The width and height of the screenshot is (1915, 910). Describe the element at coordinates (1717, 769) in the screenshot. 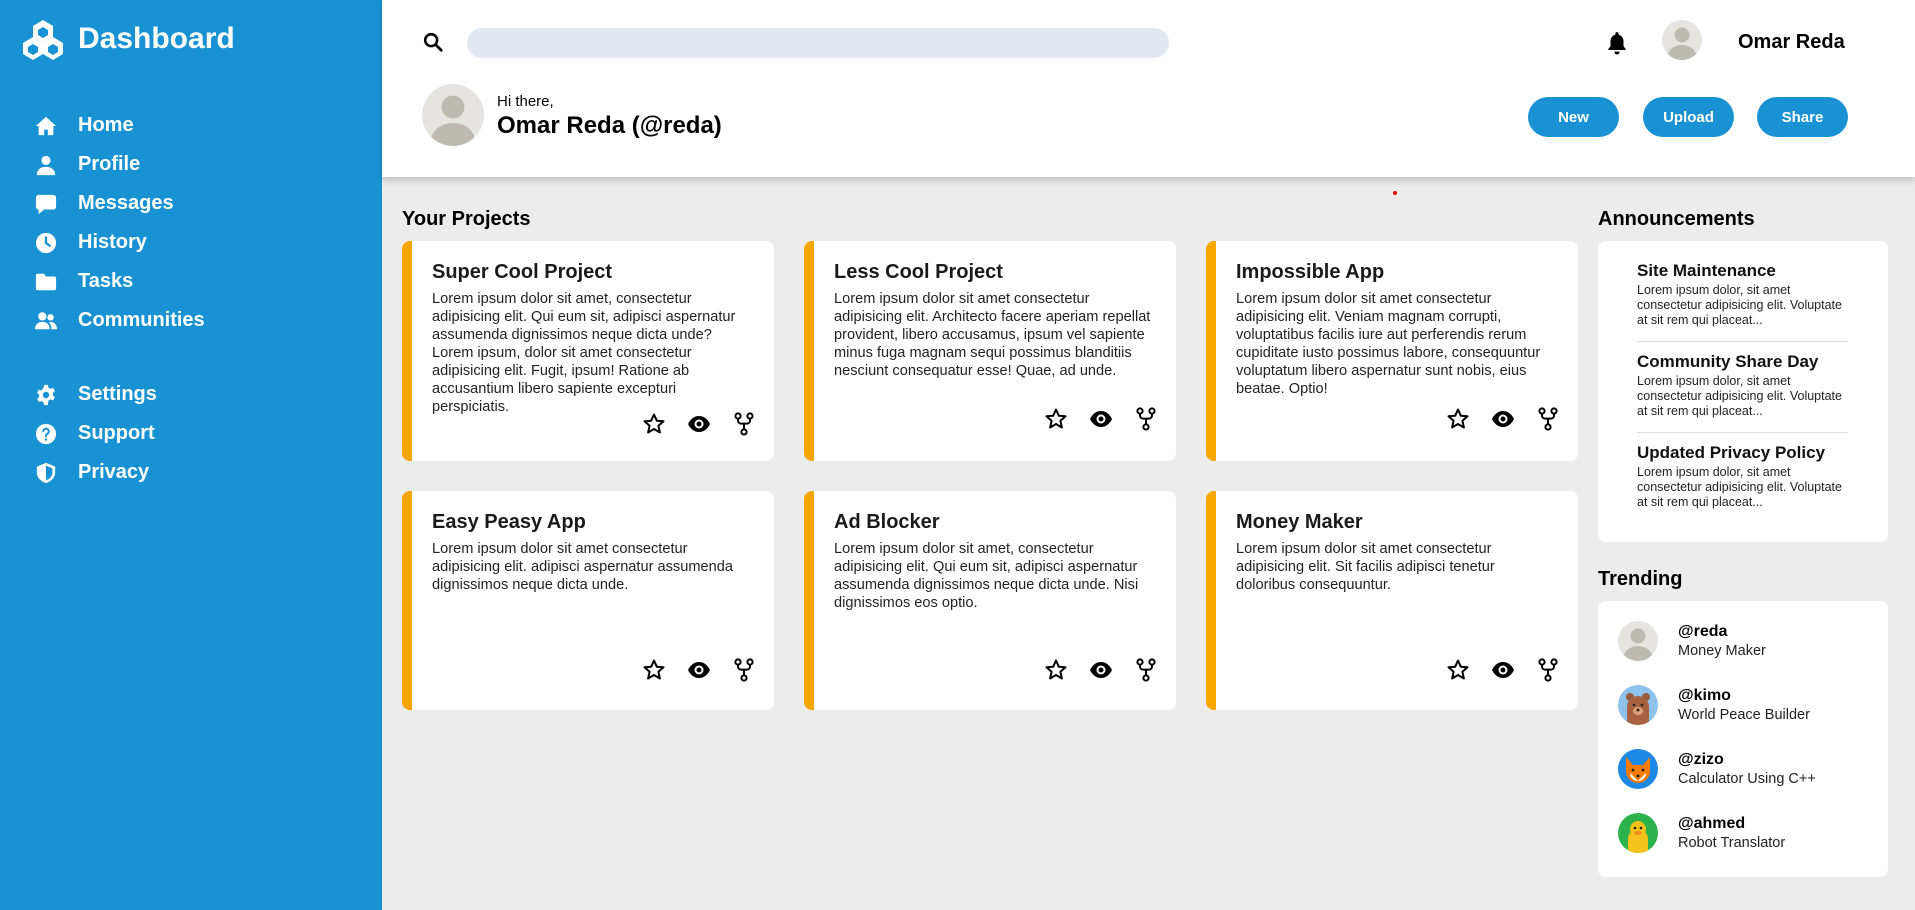

I see `trending-item: @zizo Calculator Using C++` at that location.